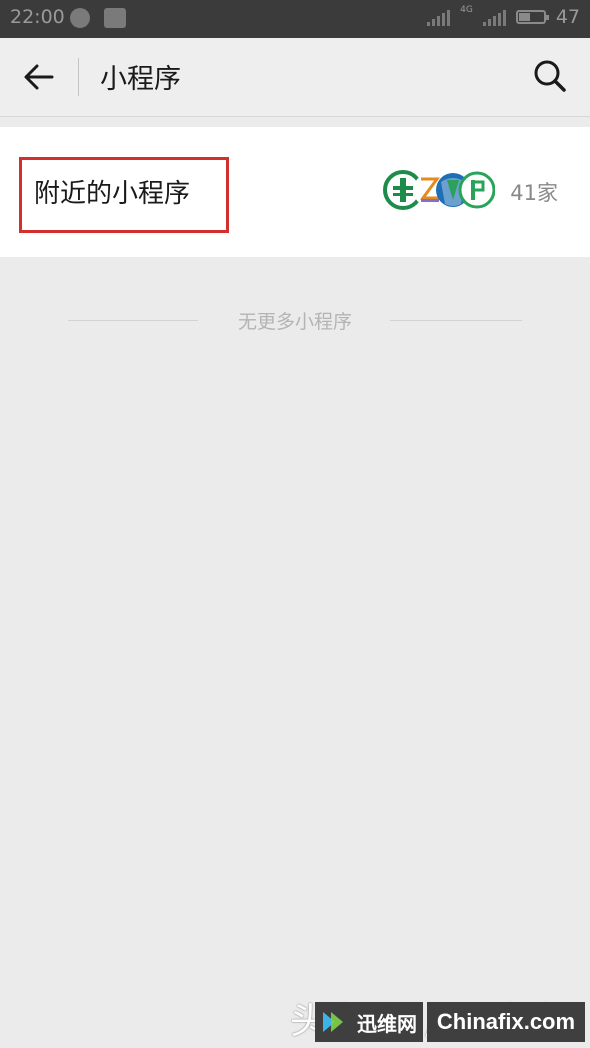 The height and width of the screenshot is (1048, 590). Describe the element at coordinates (80, 18) in the screenshot. I see `sync-icon` at that location.